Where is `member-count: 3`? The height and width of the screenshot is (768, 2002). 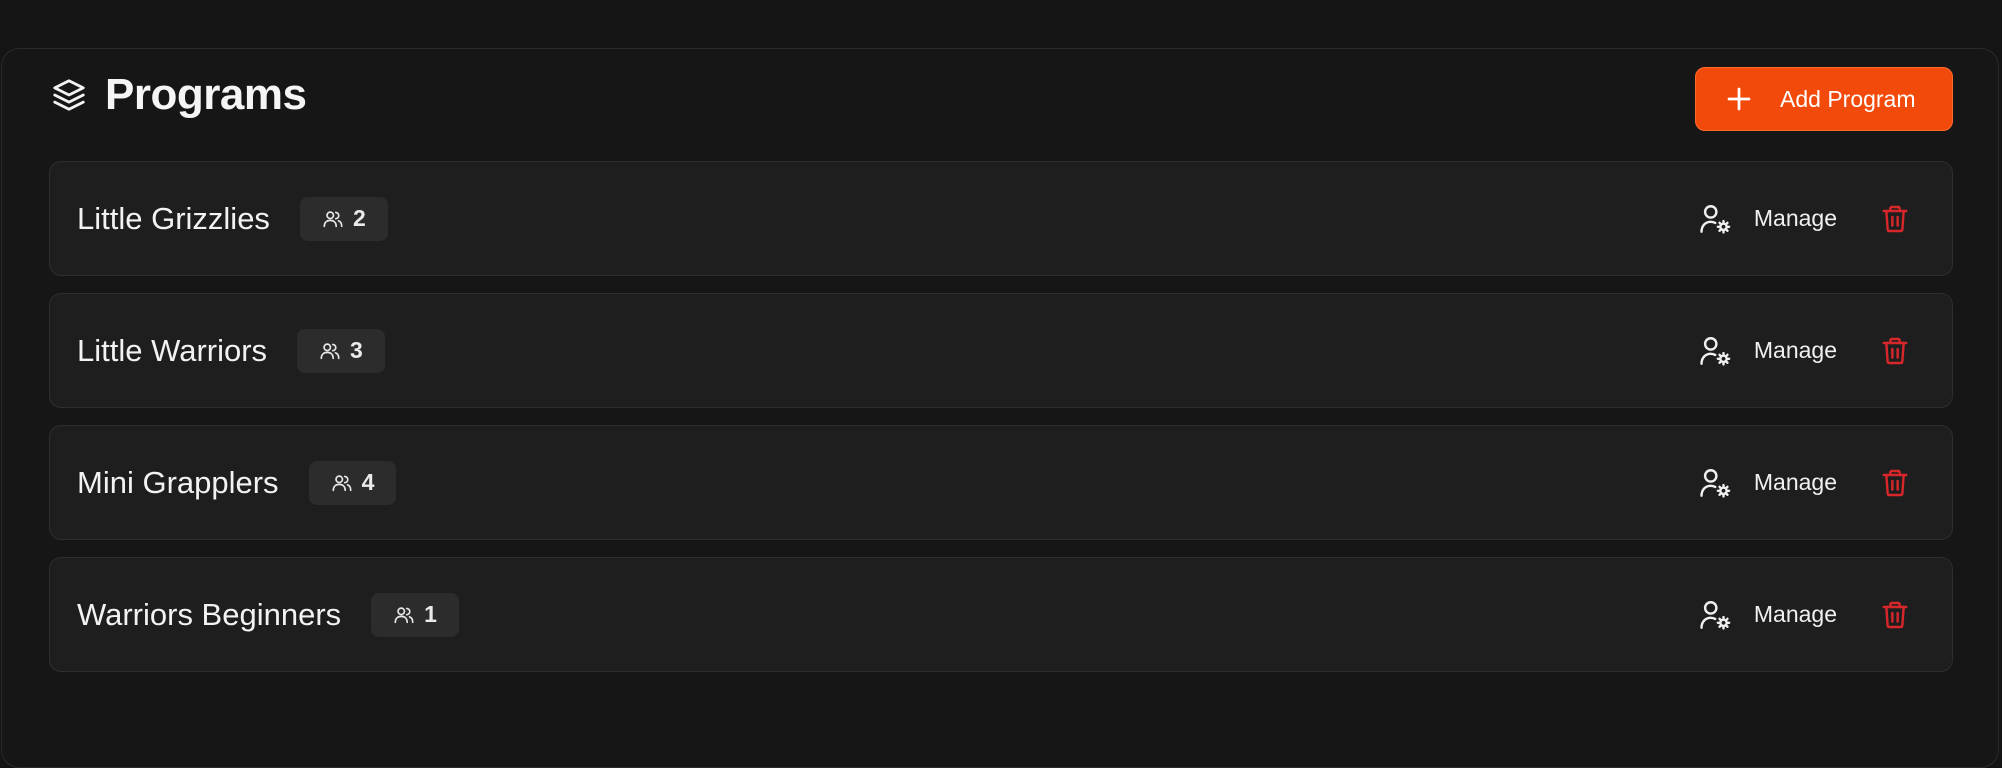
member-count: 3 is located at coordinates (356, 350).